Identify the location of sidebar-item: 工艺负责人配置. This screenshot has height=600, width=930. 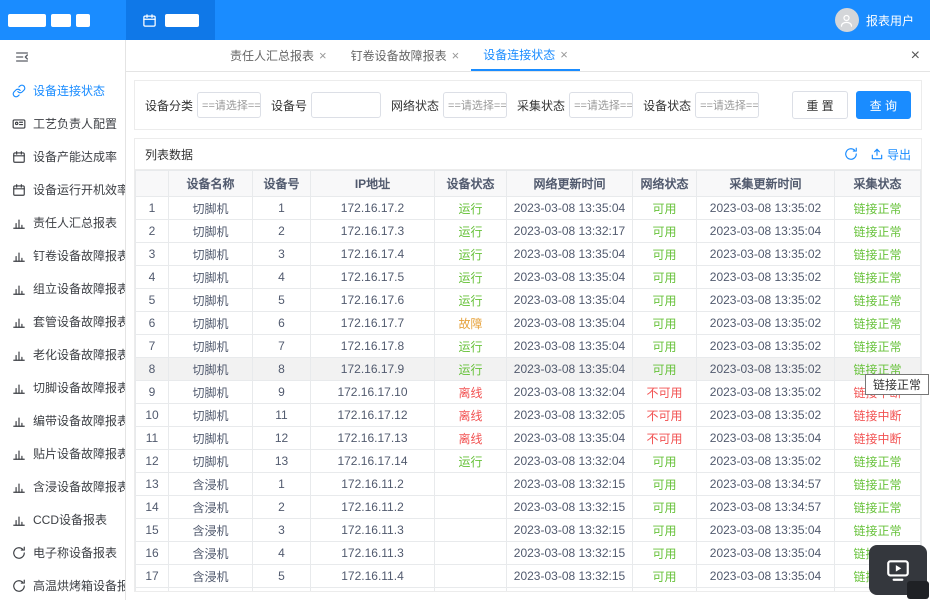
(62, 123).